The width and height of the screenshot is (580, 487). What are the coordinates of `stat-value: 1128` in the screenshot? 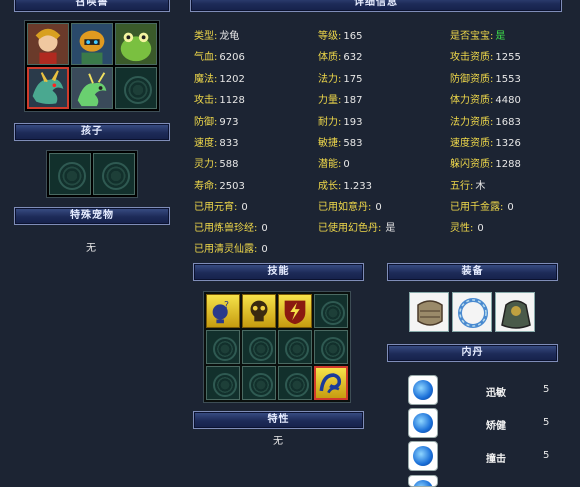 It's located at (232, 101).